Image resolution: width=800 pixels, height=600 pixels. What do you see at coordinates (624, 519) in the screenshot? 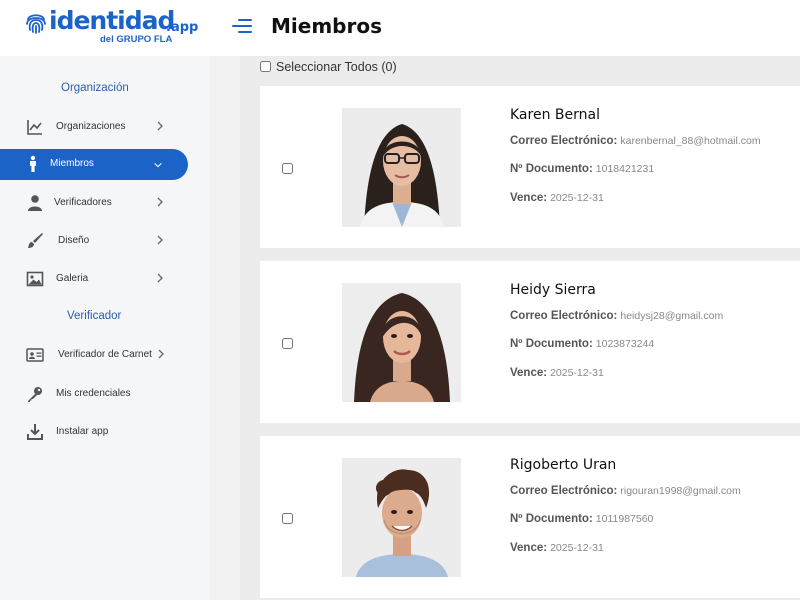
I see `member-document: 1011987560` at bounding box center [624, 519].